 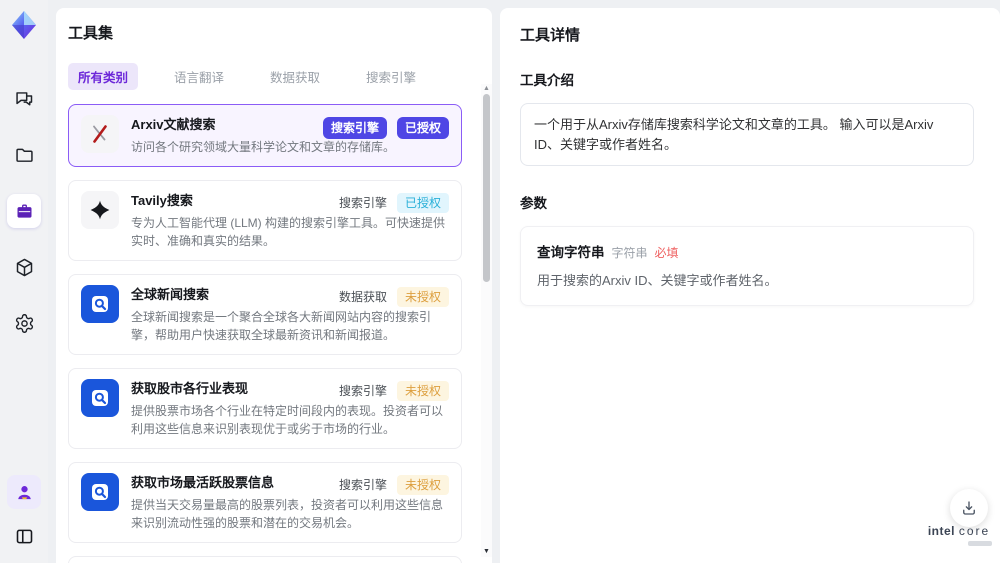 I want to click on param-type: 字符串, so click(x=629, y=253).